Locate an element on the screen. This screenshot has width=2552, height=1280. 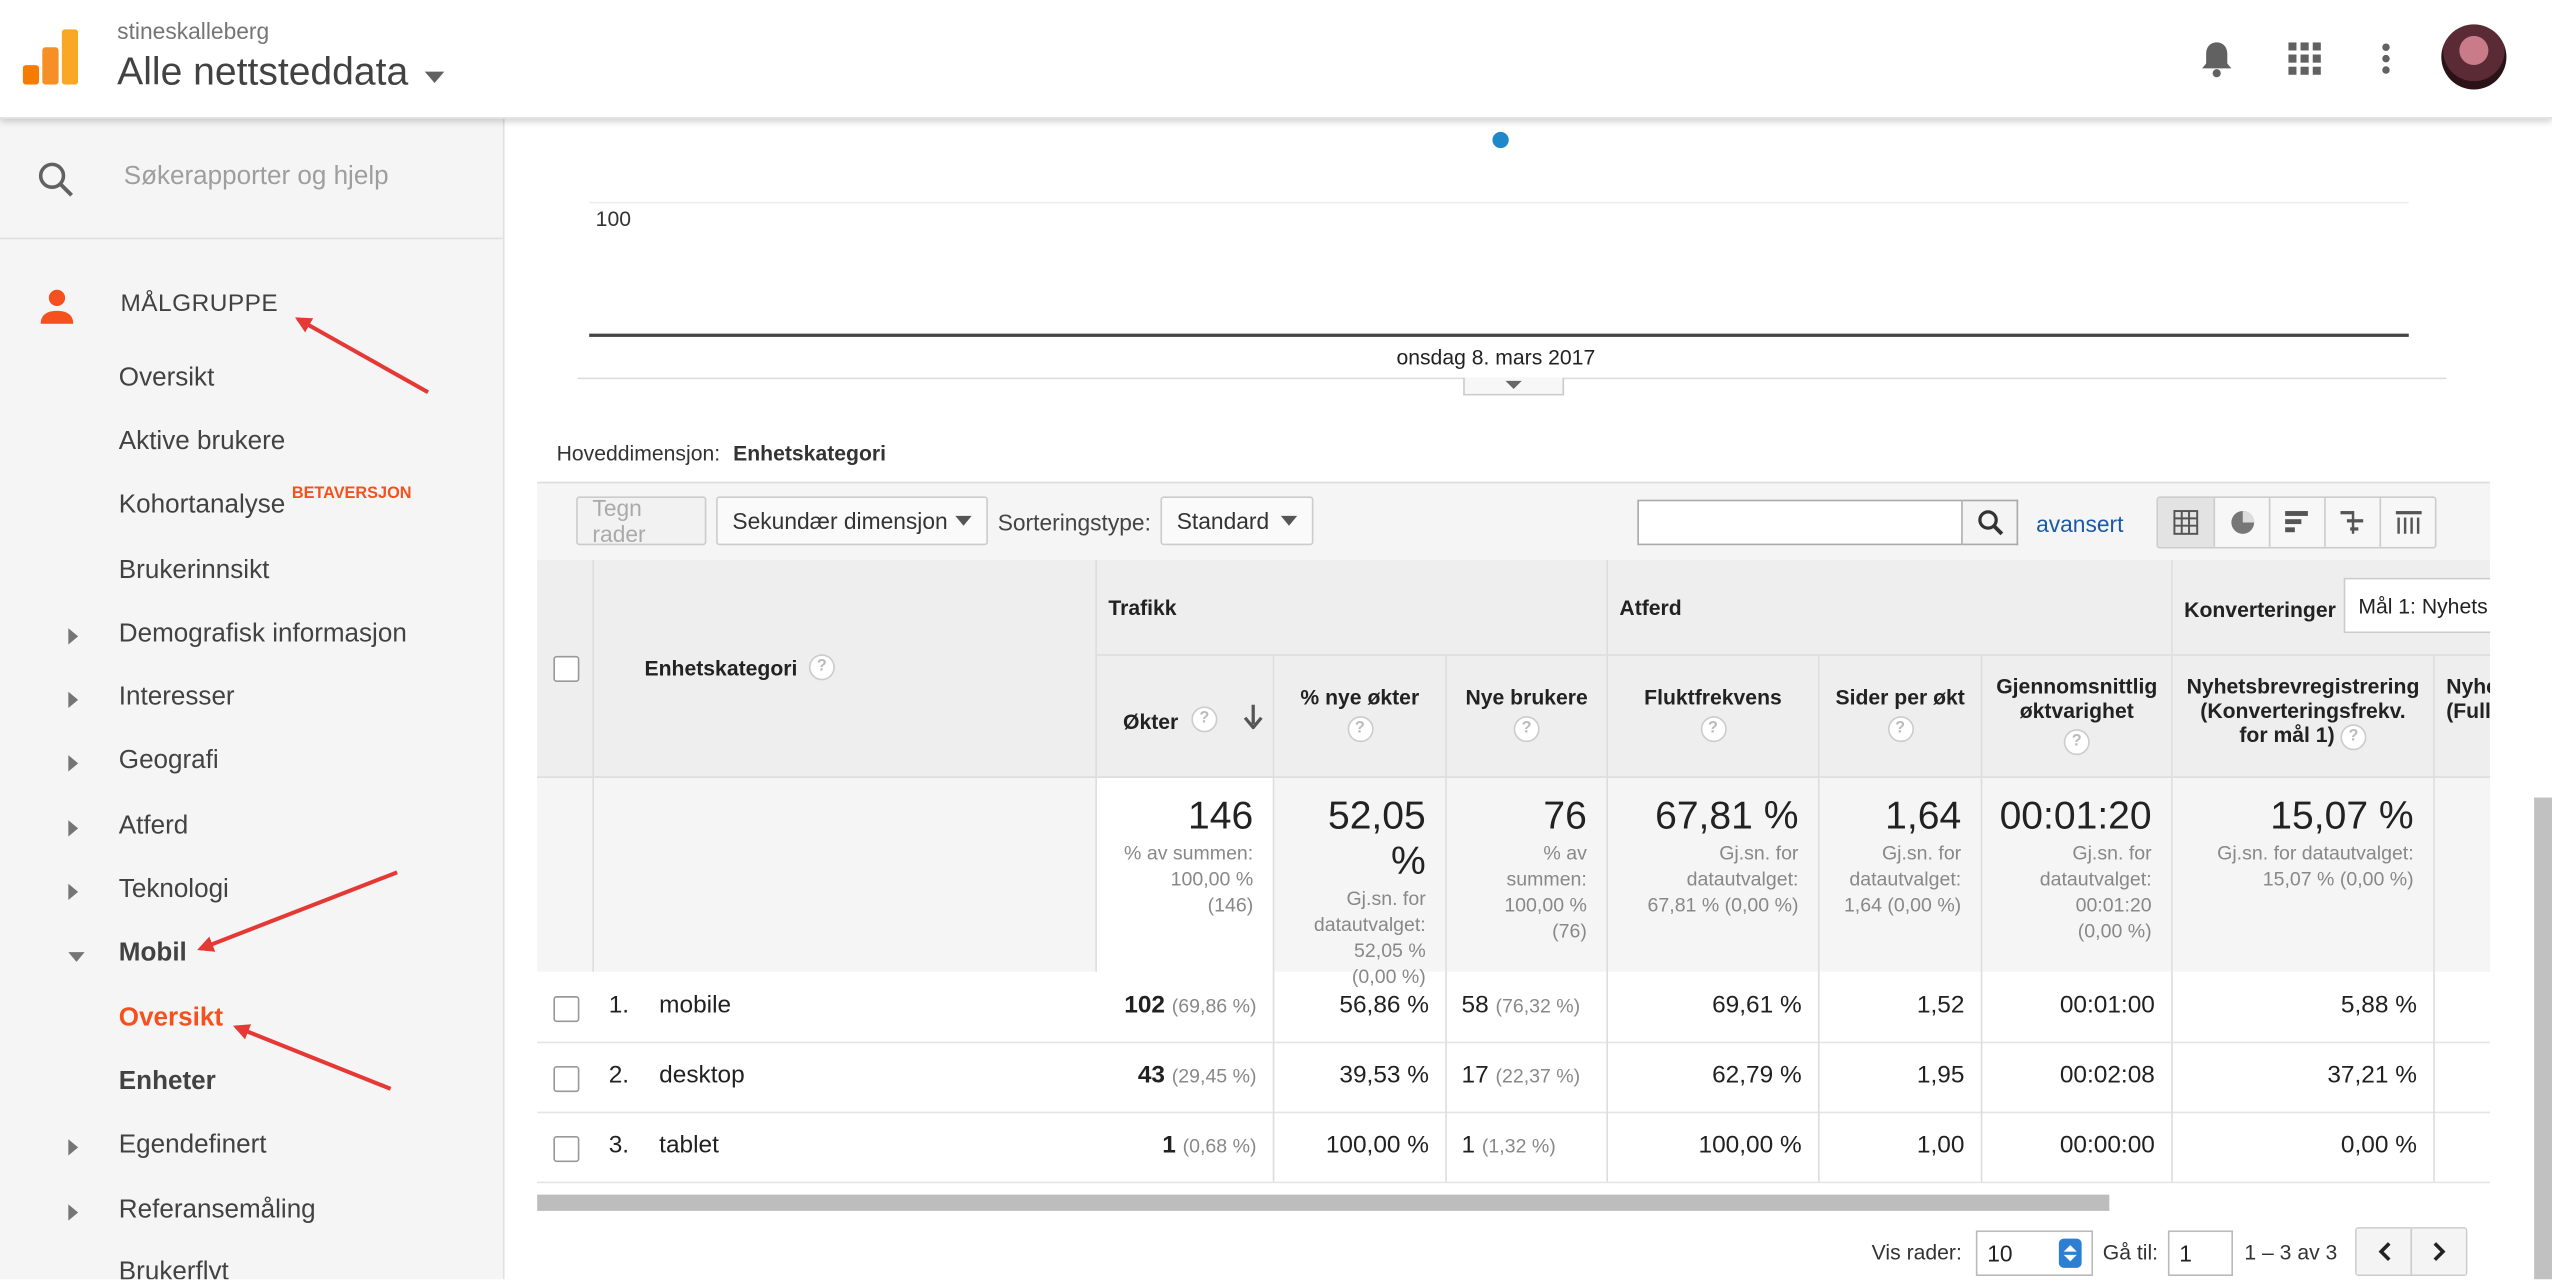
sidebar-item-custom: Egendefinert is located at coordinates (251, 1150).